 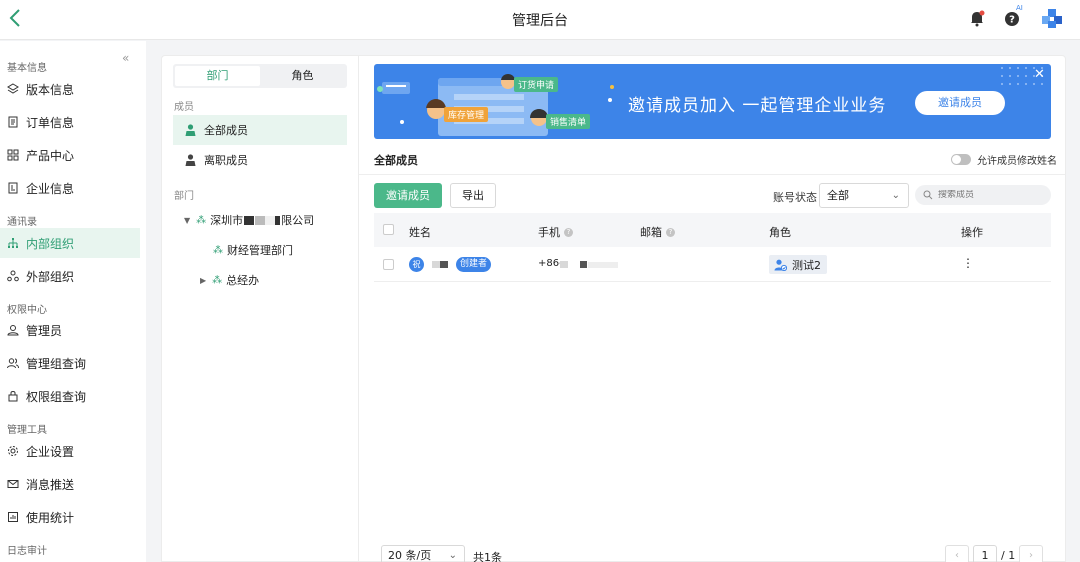 I want to click on all-members-label: 全部成员, so click(x=226, y=130).